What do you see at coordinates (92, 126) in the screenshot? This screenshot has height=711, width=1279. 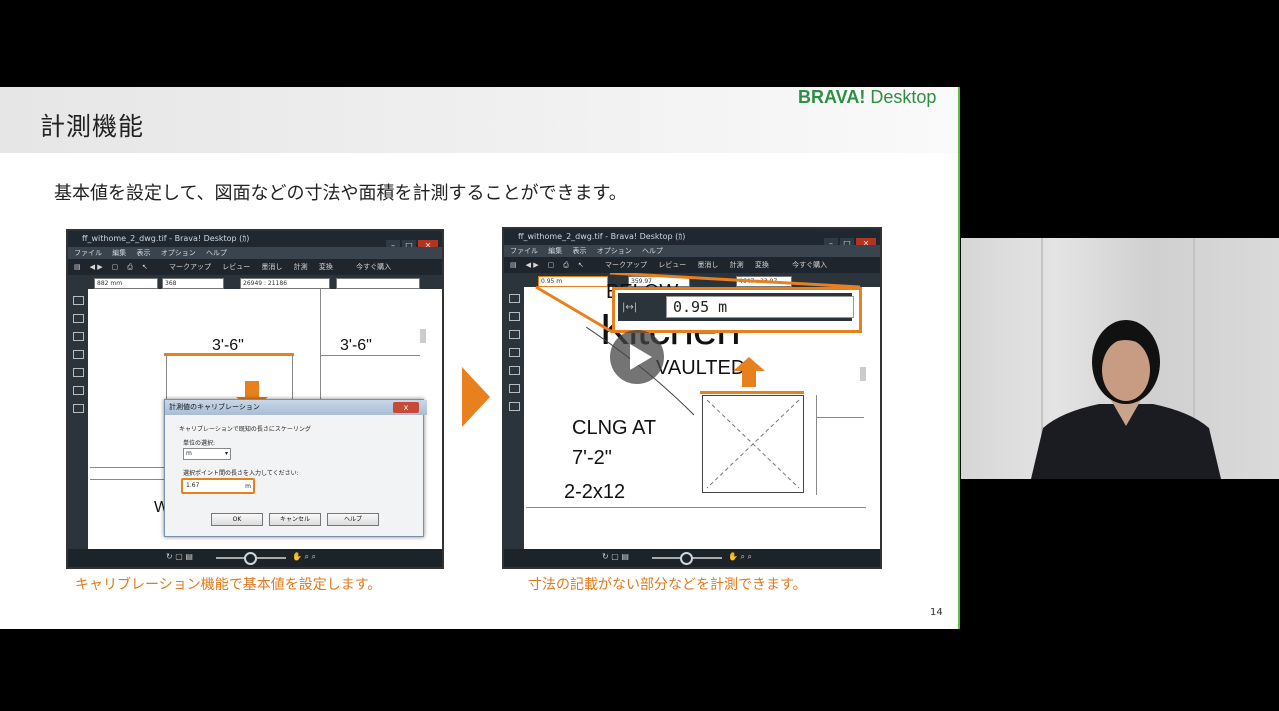 I see `slide-title: 計測機能` at bounding box center [92, 126].